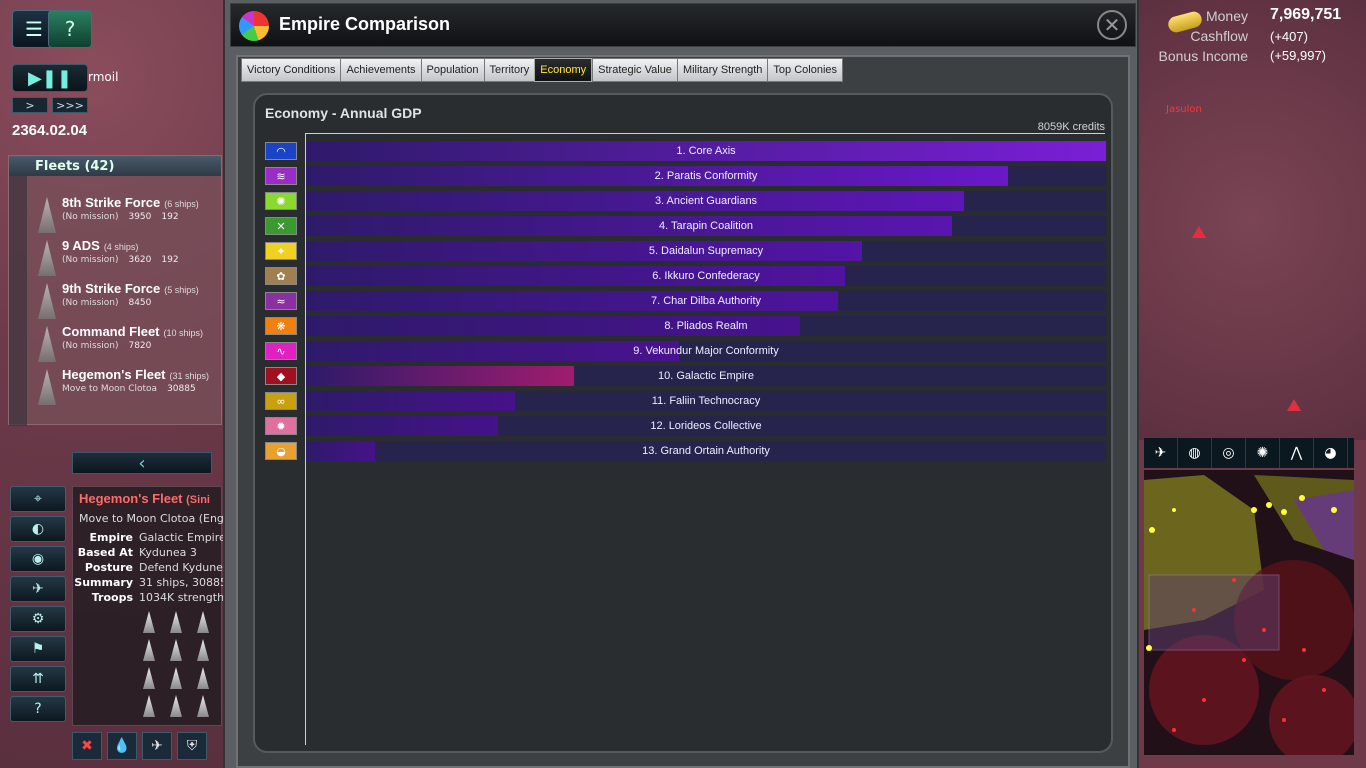  Describe the element at coordinates (343, 113) in the screenshot. I see `chart-title: Economy - Annual GDP` at that location.